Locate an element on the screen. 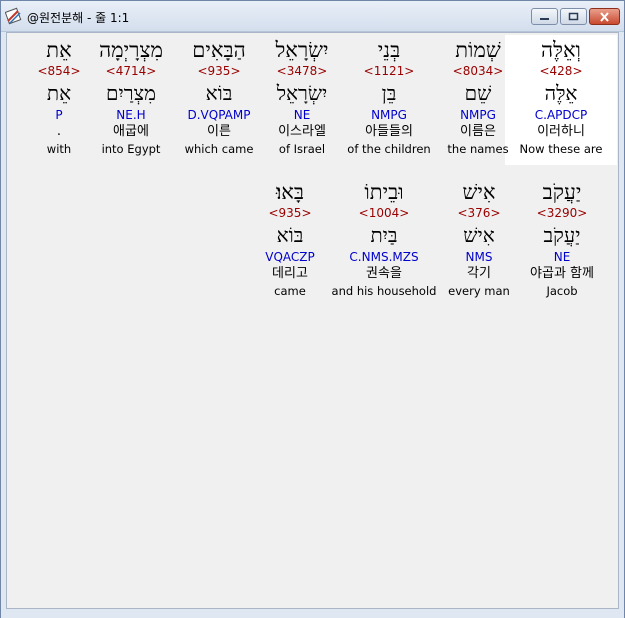 The width and height of the screenshot is (625, 618). parsing-code: C.NMS.MZS is located at coordinates (384, 257).